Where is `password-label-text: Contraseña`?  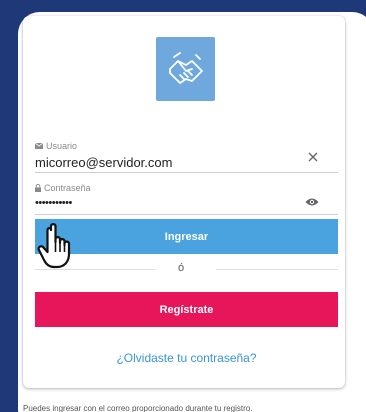 password-label-text: Contraseña is located at coordinates (67, 188).